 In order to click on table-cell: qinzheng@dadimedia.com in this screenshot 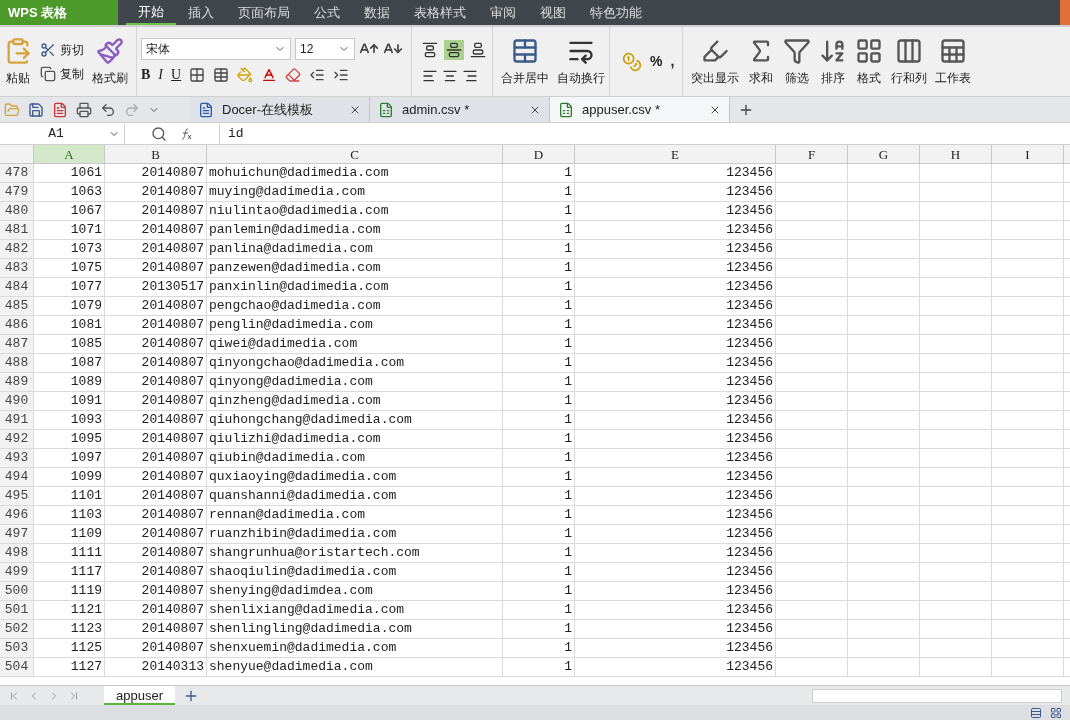, I will do `click(355, 401)`.